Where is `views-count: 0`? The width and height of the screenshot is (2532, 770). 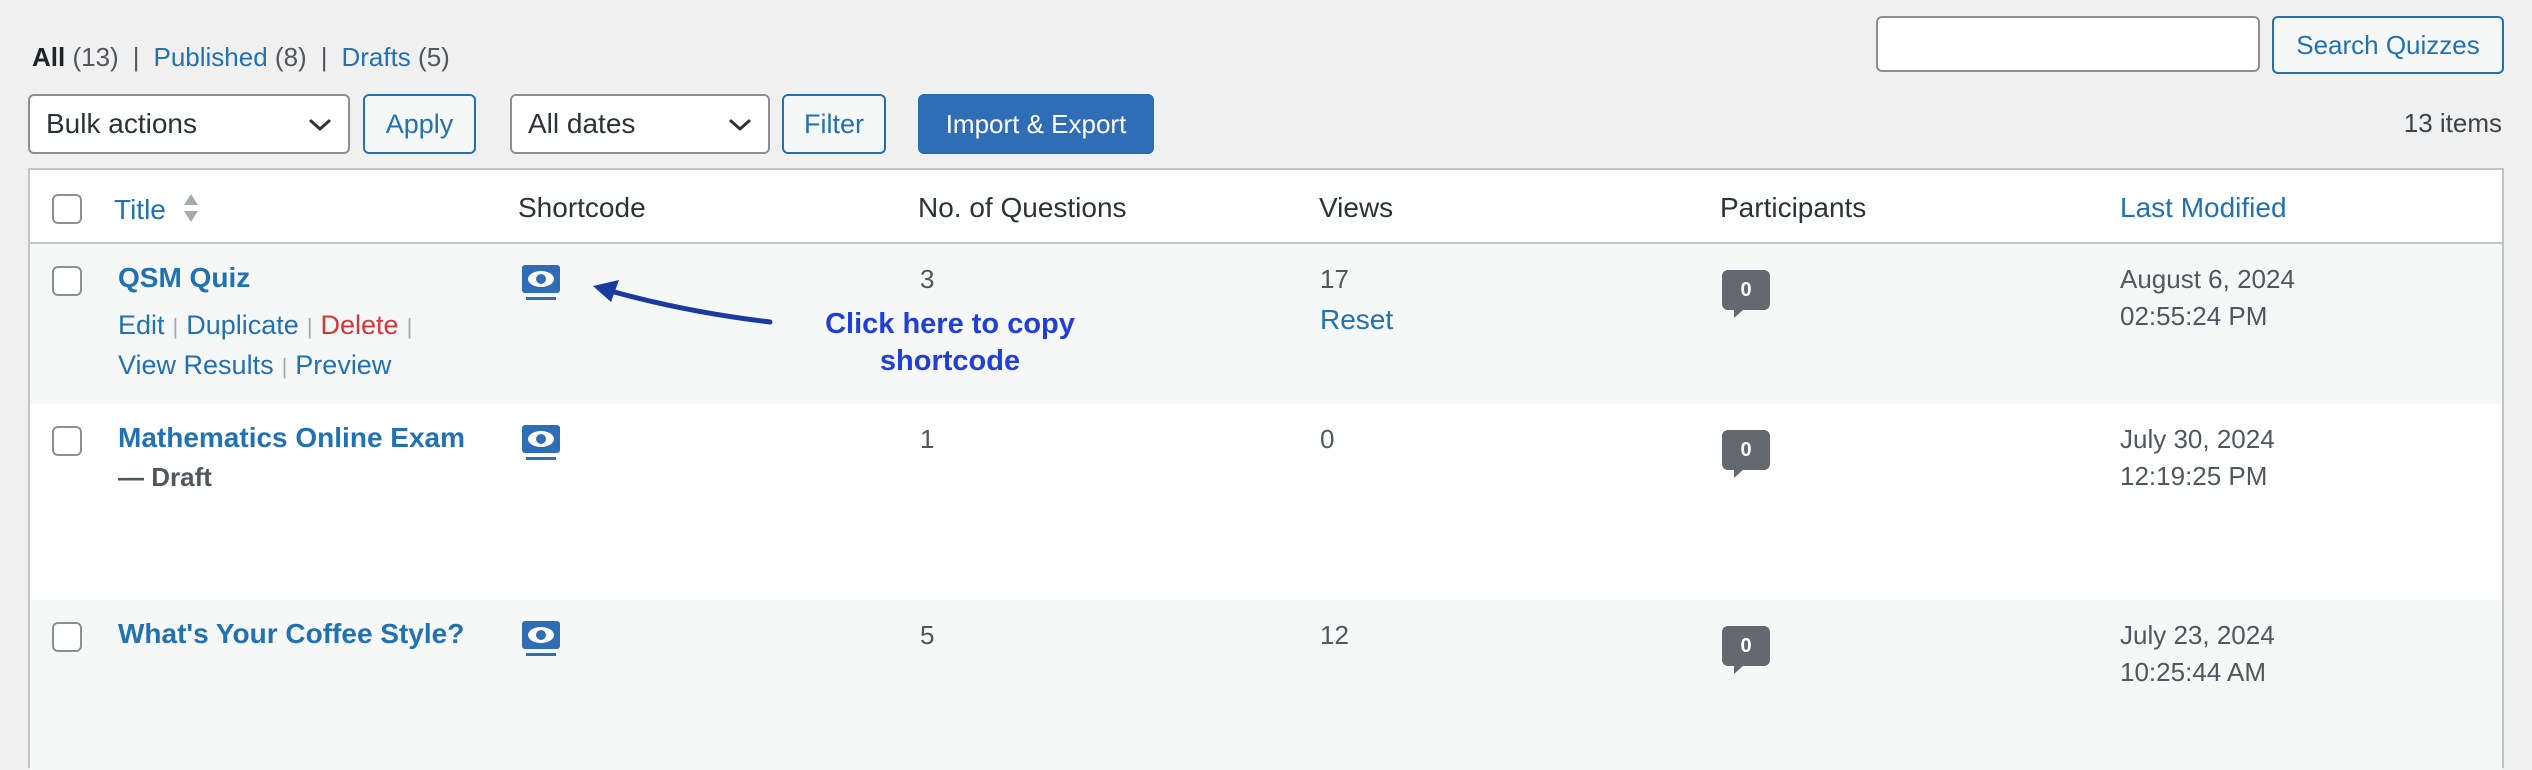 views-count: 0 is located at coordinates (1327, 439).